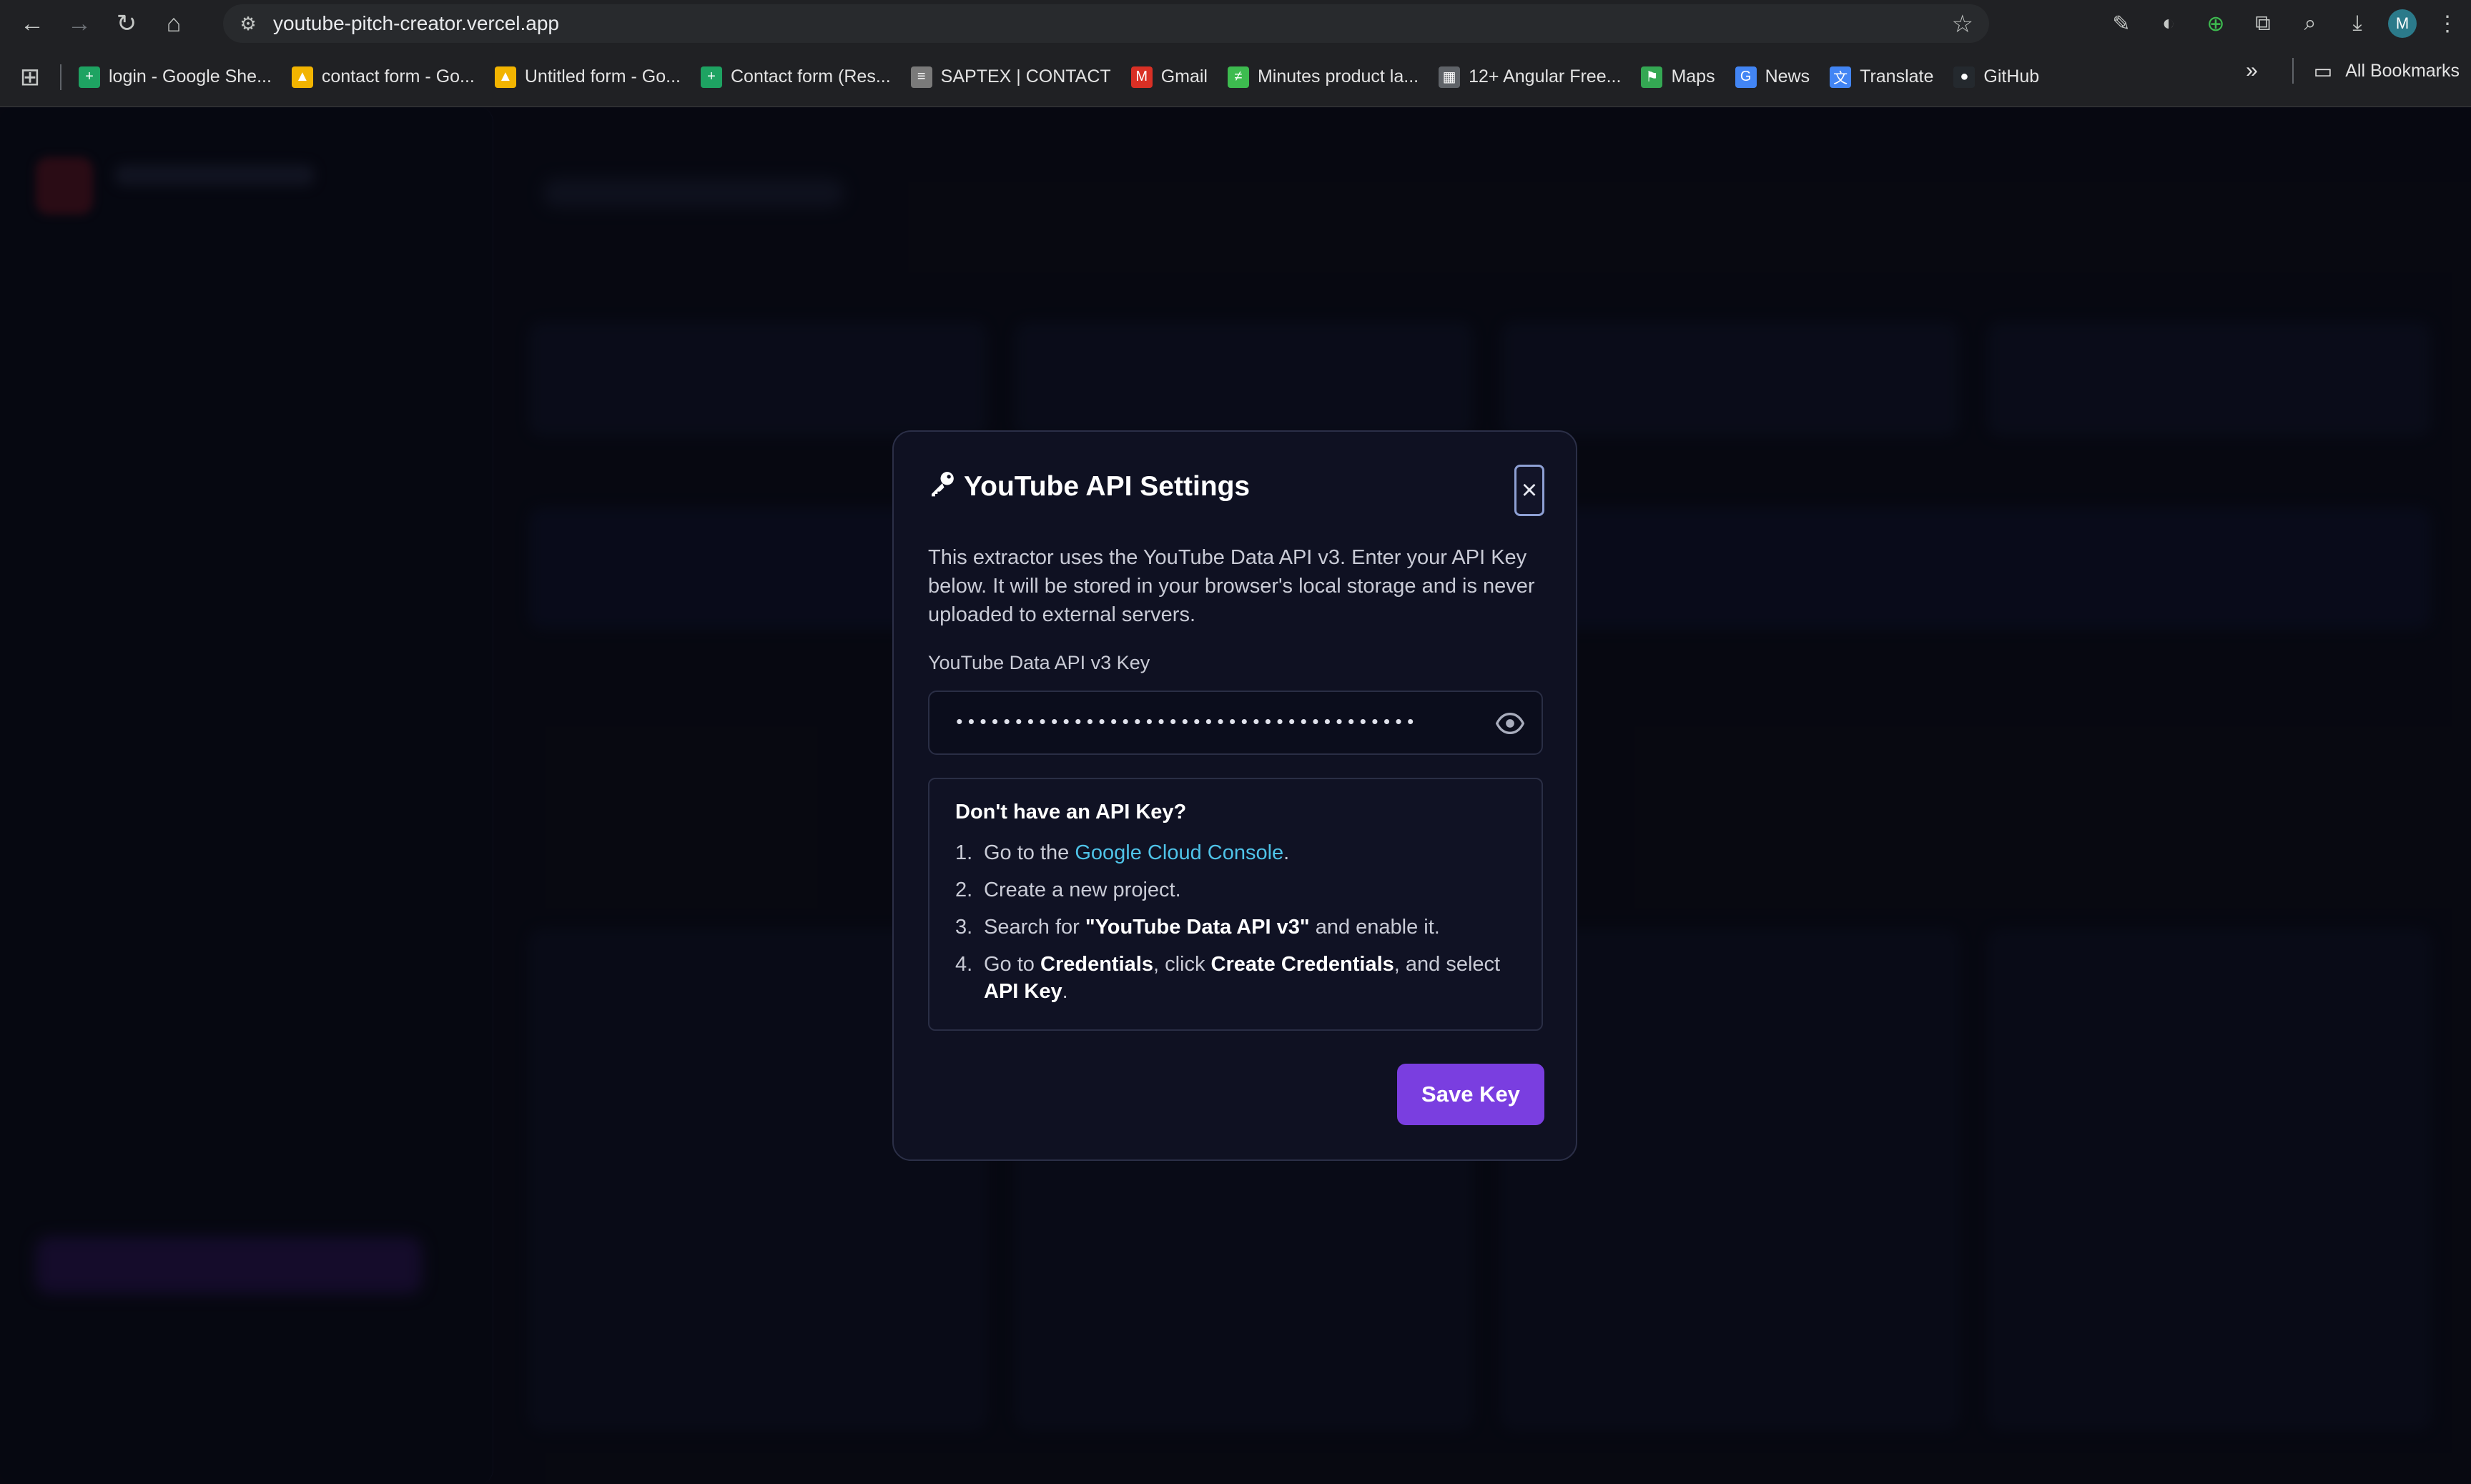 The image size is (2471, 1484). What do you see at coordinates (2252, 71) in the screenshot?
I see `more-bookmarks-icon: »` at bounding box center [2252, 71].